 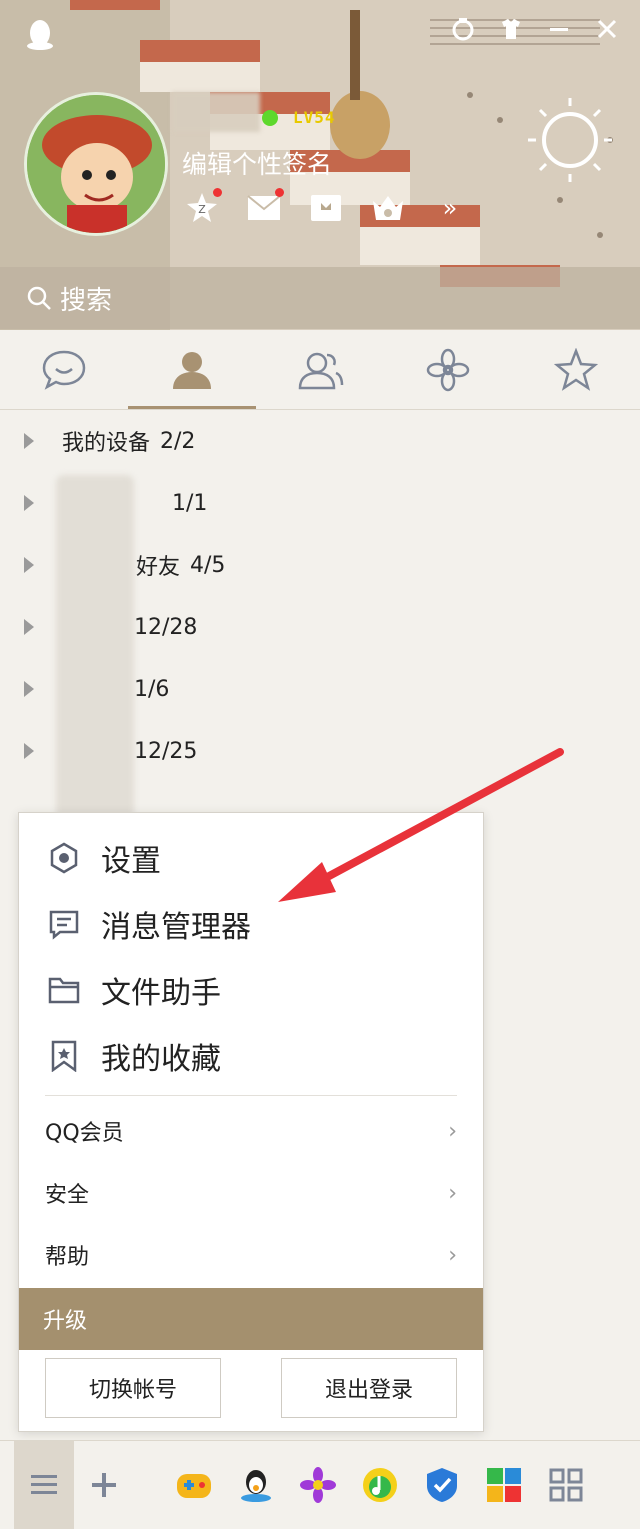 I want to click on menu-item-message-manager: 消息管理器, so click(x=251, y=924).